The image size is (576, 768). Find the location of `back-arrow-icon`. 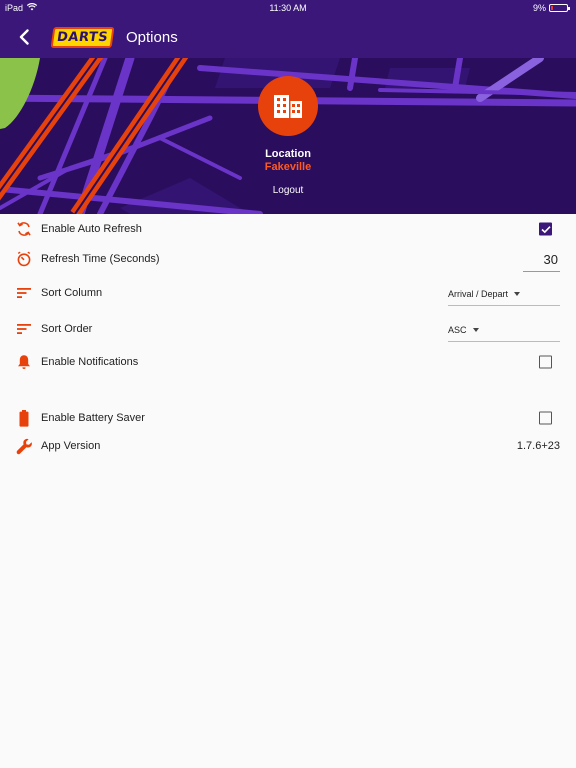

back-arrow-icon is located at coordinates (24, 37).